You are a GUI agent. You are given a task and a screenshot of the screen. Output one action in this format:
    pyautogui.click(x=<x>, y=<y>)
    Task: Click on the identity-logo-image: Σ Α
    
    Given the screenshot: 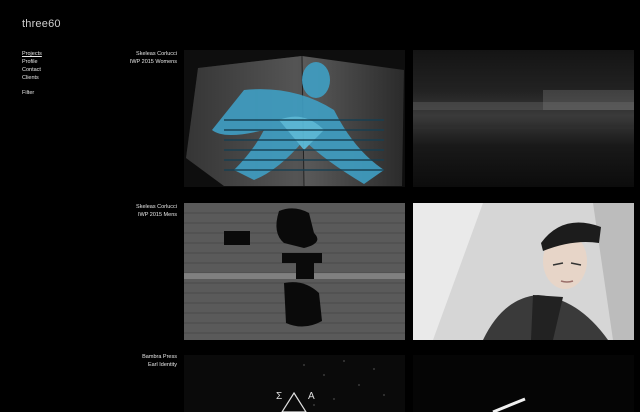 What is the action you would take?
    pyautogui.click(x=294, y=383)
    